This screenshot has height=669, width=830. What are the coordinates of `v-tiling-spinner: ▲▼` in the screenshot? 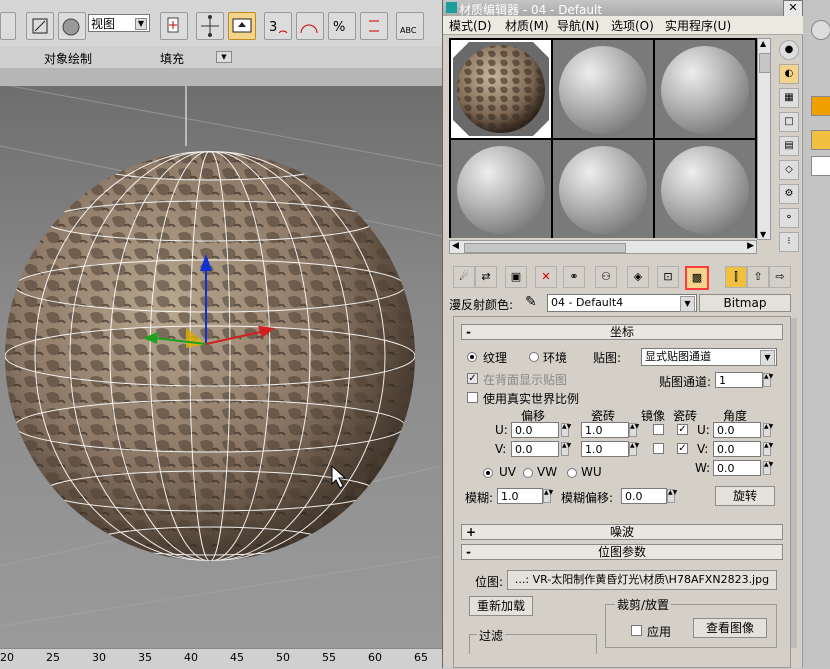 It's located at (634, 449).